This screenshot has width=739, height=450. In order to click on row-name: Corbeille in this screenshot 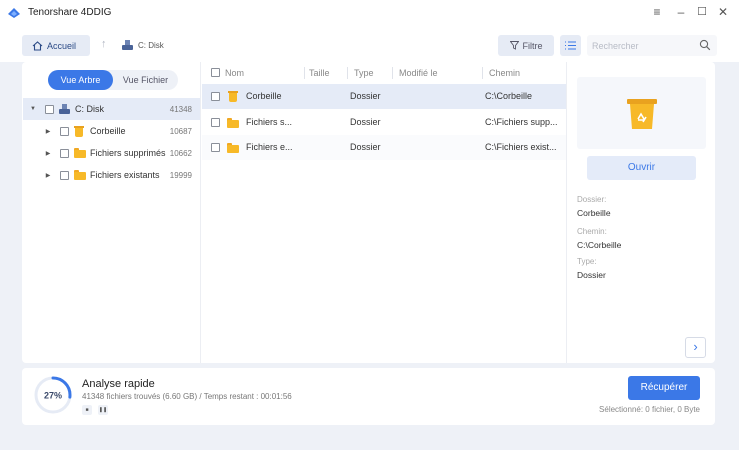, I will do `click(264, 96)`.